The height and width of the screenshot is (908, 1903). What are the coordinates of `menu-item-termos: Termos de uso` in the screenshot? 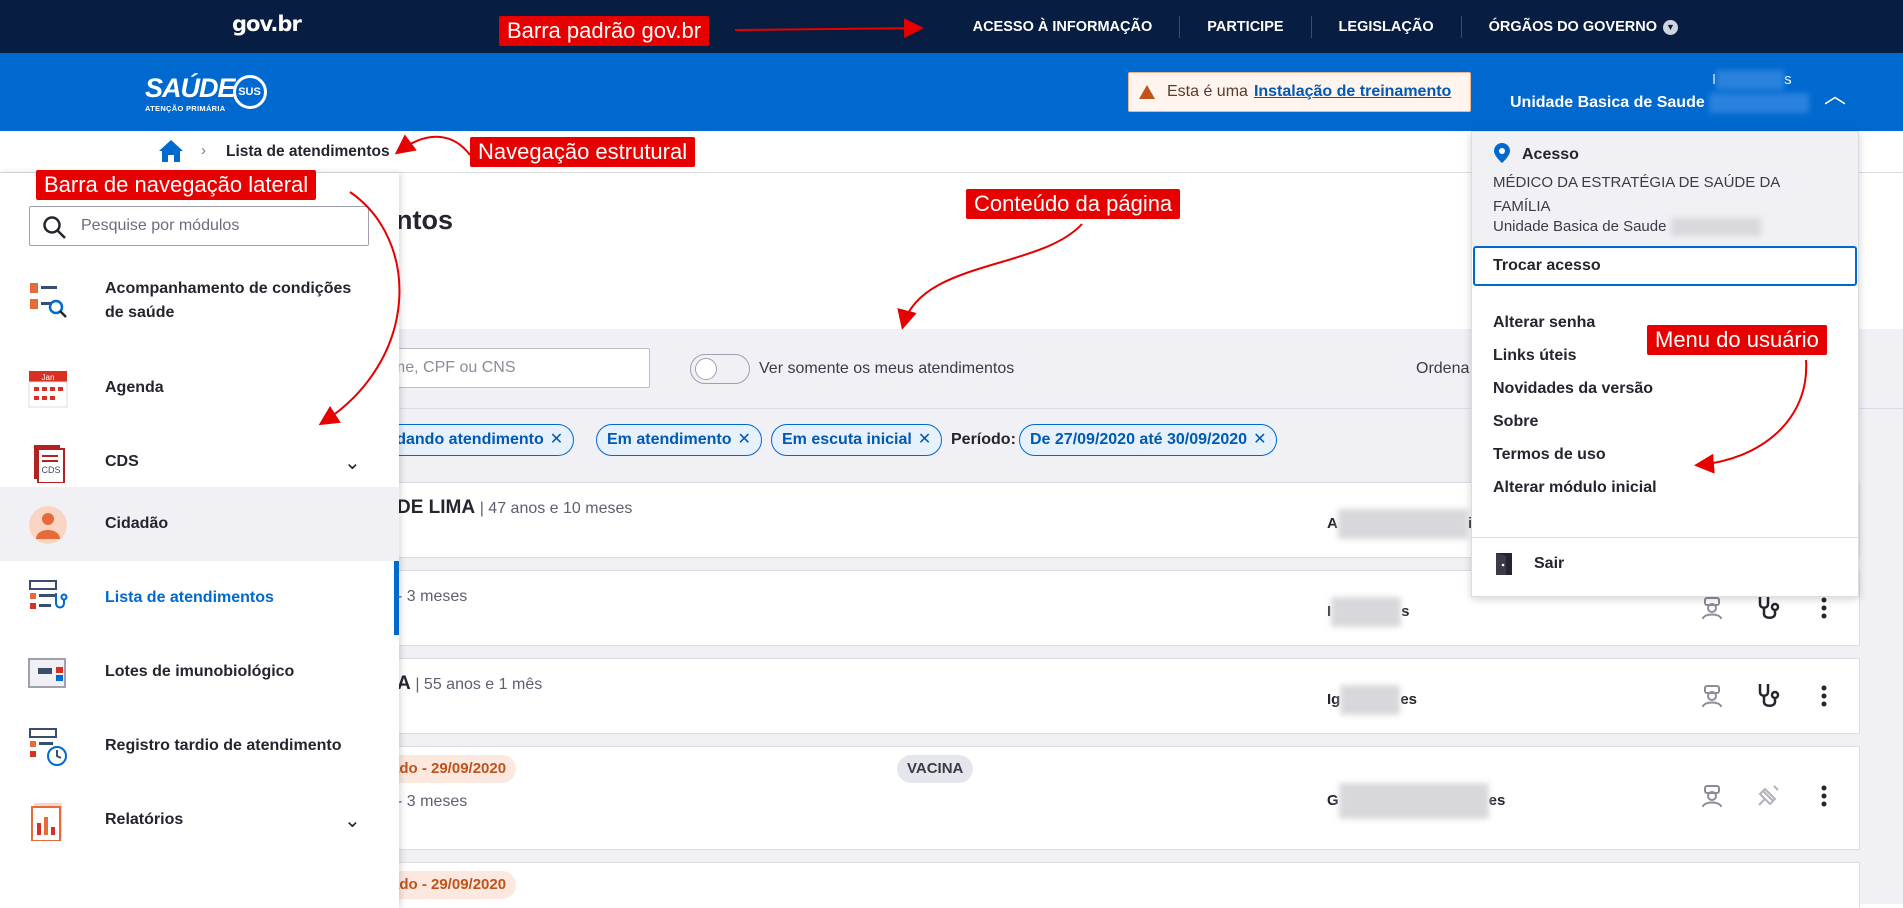 It's located at (1549, 455).